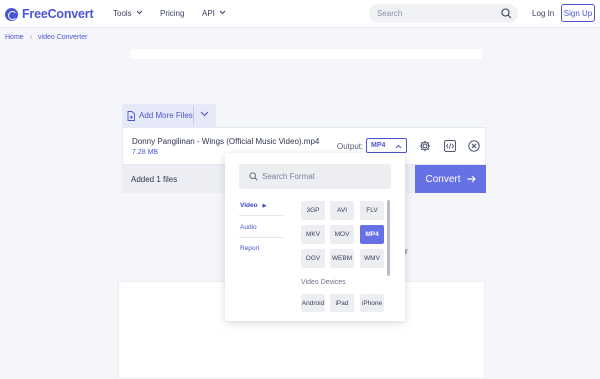 The image size is (600, 379). I want to click on format-search, so click(315, 176).